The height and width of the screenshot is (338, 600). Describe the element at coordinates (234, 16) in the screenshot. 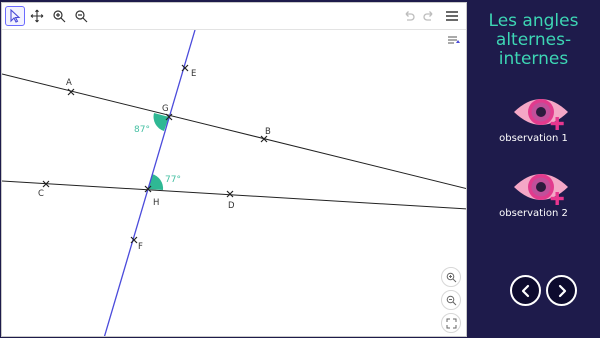

I see `applet-toolbar` at that location.